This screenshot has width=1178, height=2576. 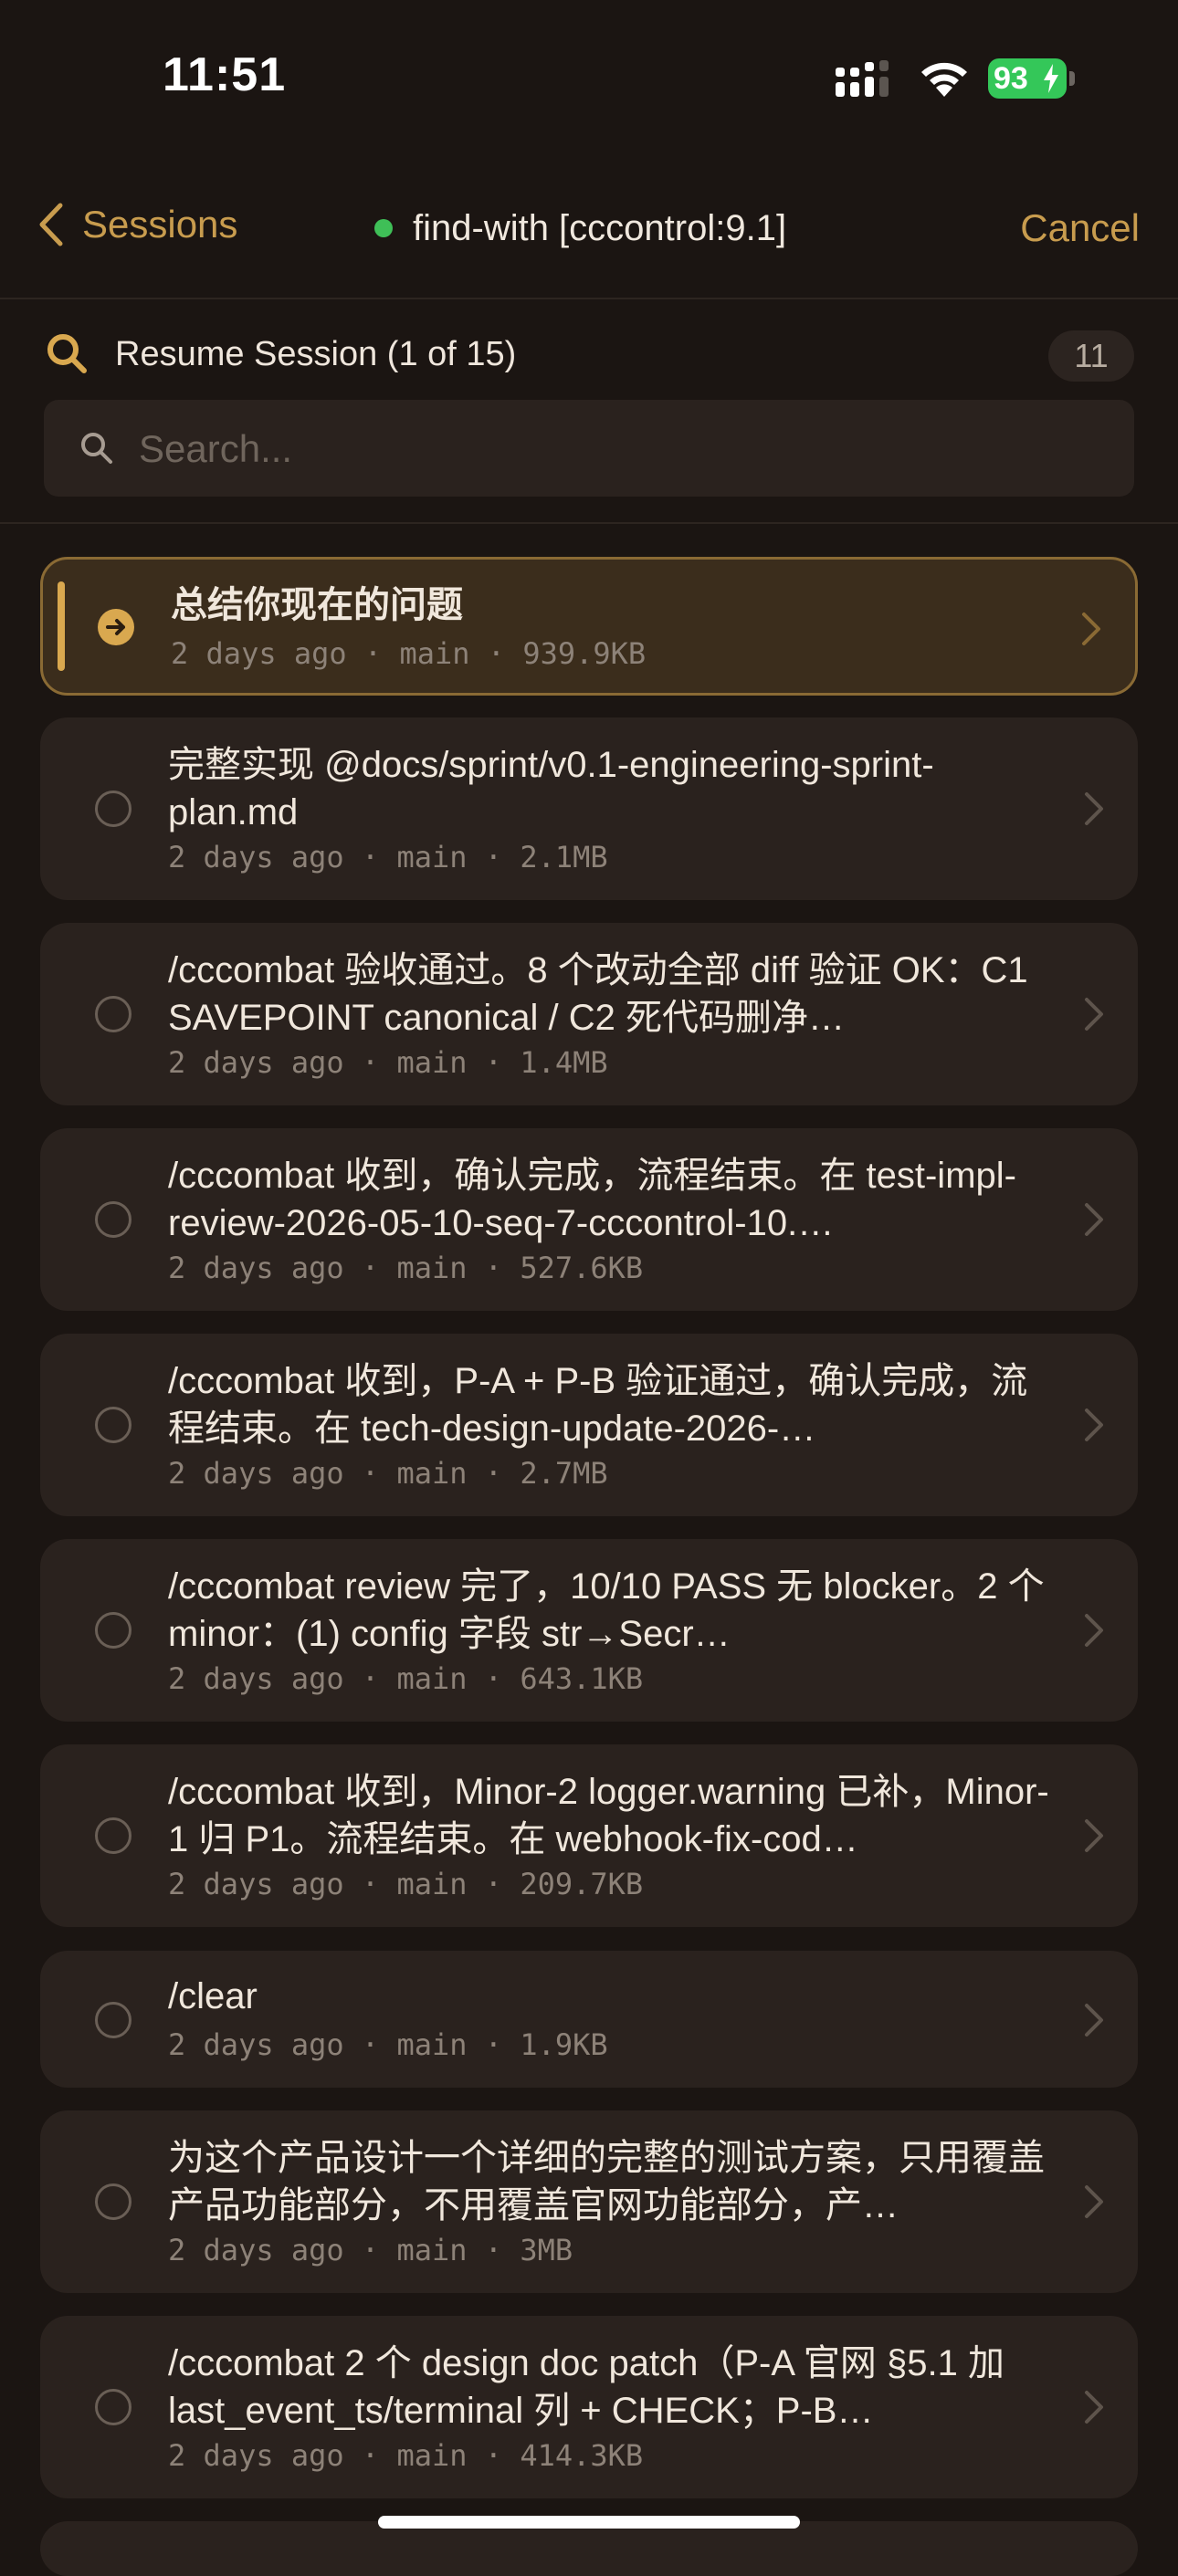 I want to click on status-bar: 11:51 93, so click(x=589, y=77).